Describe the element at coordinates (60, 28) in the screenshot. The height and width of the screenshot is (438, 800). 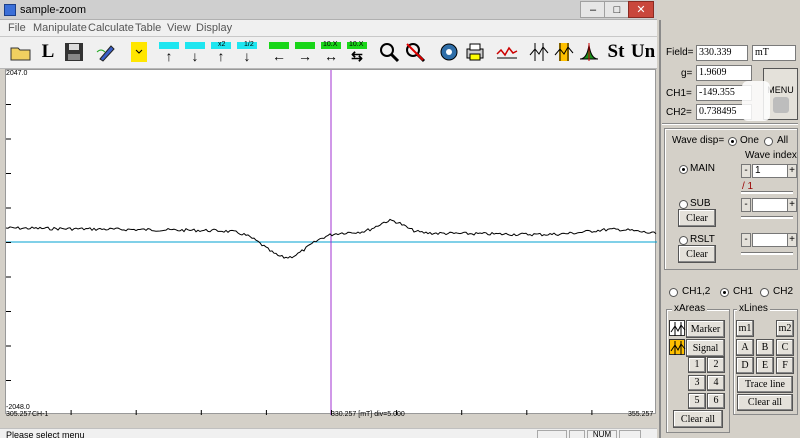
I see `menu-manipulate: Manipulate` at that location.